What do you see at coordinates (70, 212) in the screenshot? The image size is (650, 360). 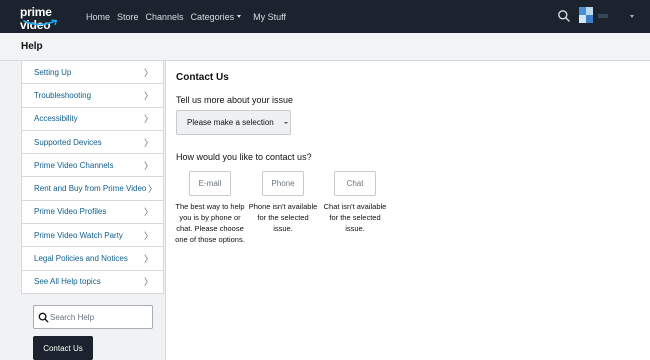 I see `sidebar-item-label: Prime Video Profiles` at bounding box center [70, 212].